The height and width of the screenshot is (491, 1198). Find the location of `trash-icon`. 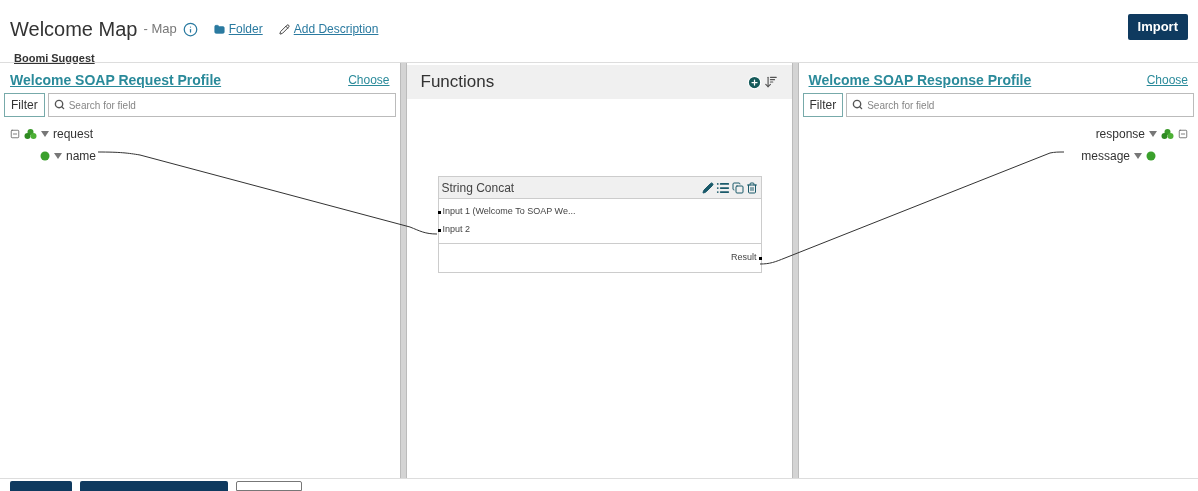

trash-icon is located at coordinates (751, 187).